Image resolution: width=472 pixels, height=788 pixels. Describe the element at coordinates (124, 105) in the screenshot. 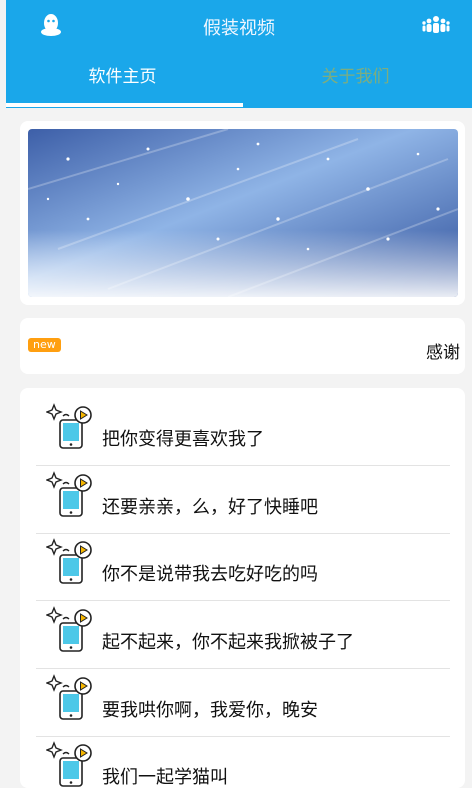

I see `active-tab-indicator` at that location.